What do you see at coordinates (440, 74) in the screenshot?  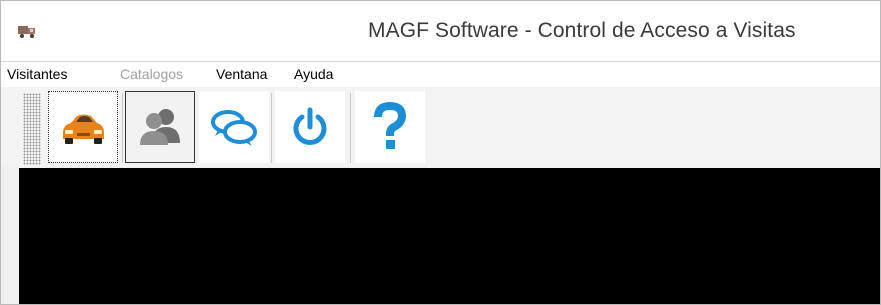 I see `menu-bar: Visitantes Catalogos Ventana Ayuda` at bounding box center [440, 74].